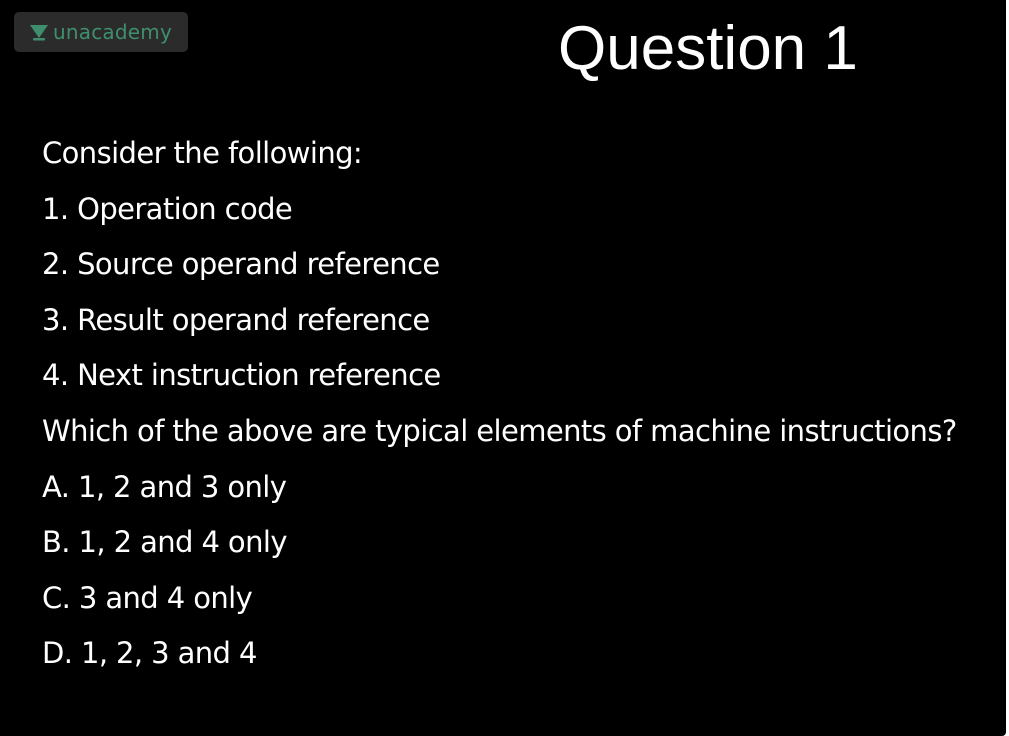  I want to click on slide-title: Question 1, so click(708, 48).